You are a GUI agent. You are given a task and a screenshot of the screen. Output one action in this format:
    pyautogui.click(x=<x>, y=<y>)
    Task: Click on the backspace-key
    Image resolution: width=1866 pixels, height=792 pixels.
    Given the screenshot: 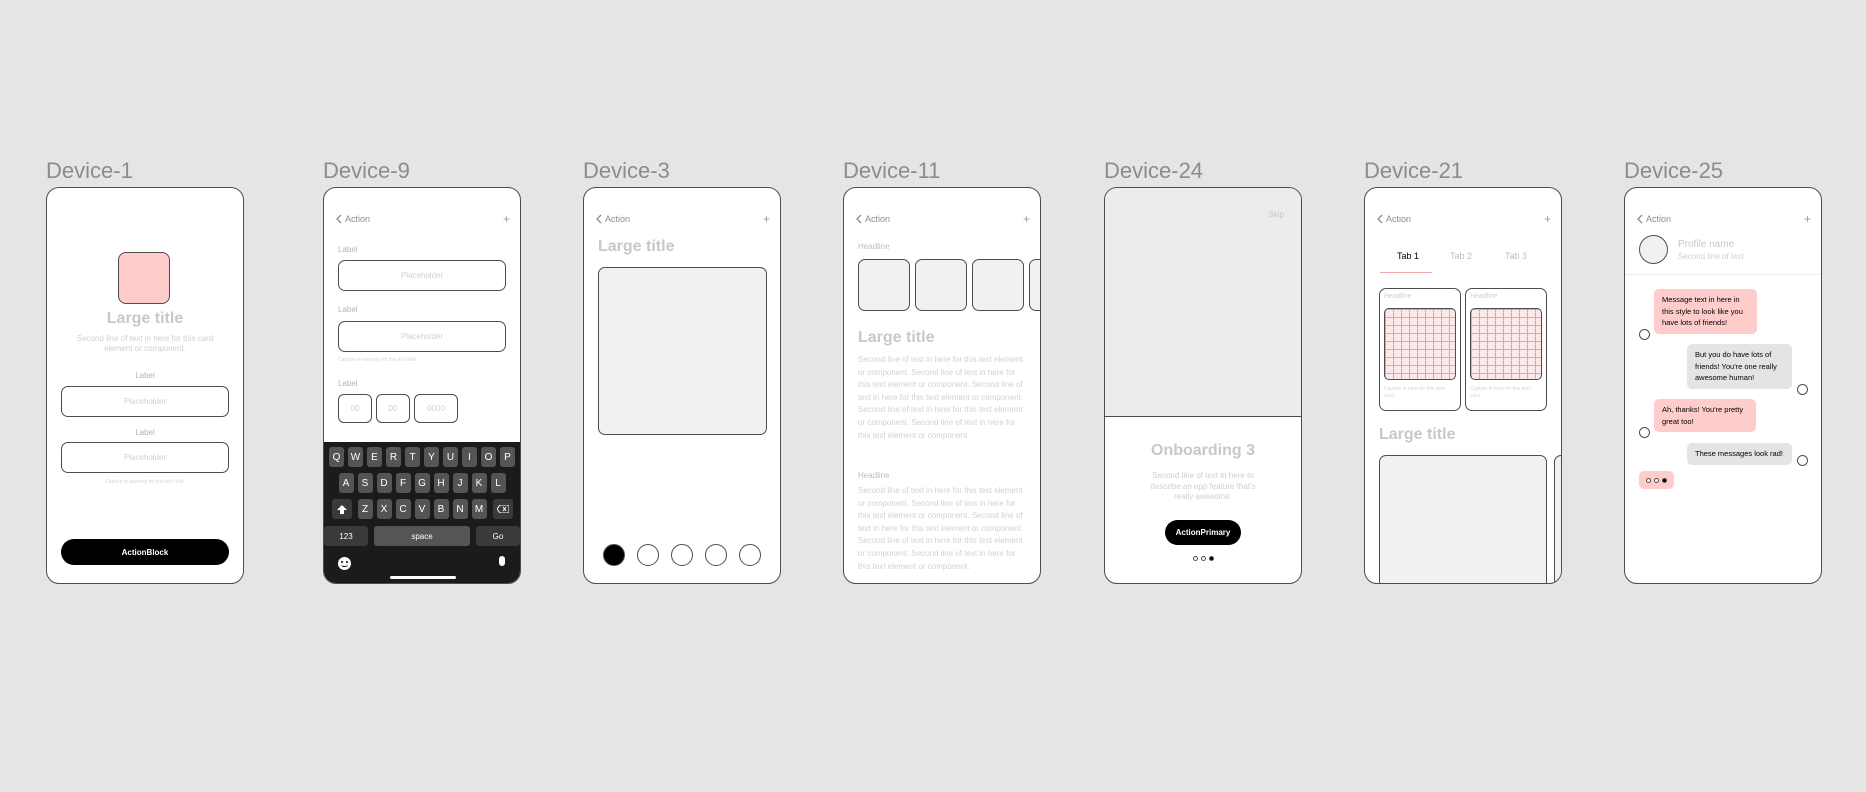 What is the action you would take?
    pyautogui.click(x=502, y=509)
    